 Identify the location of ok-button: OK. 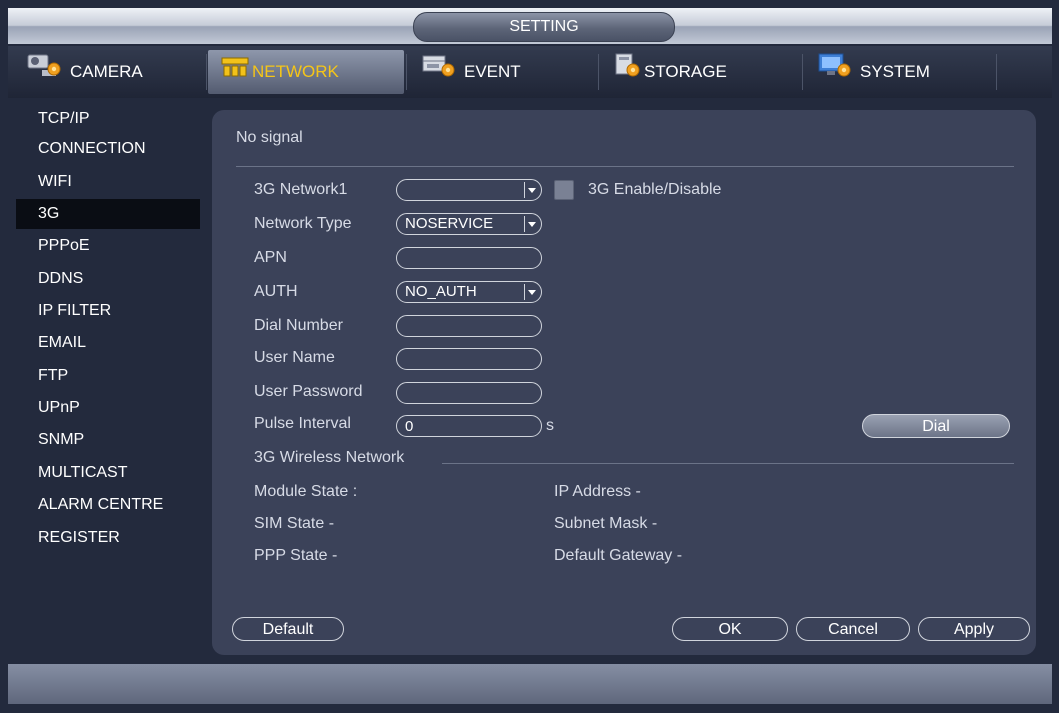
(730, 629).